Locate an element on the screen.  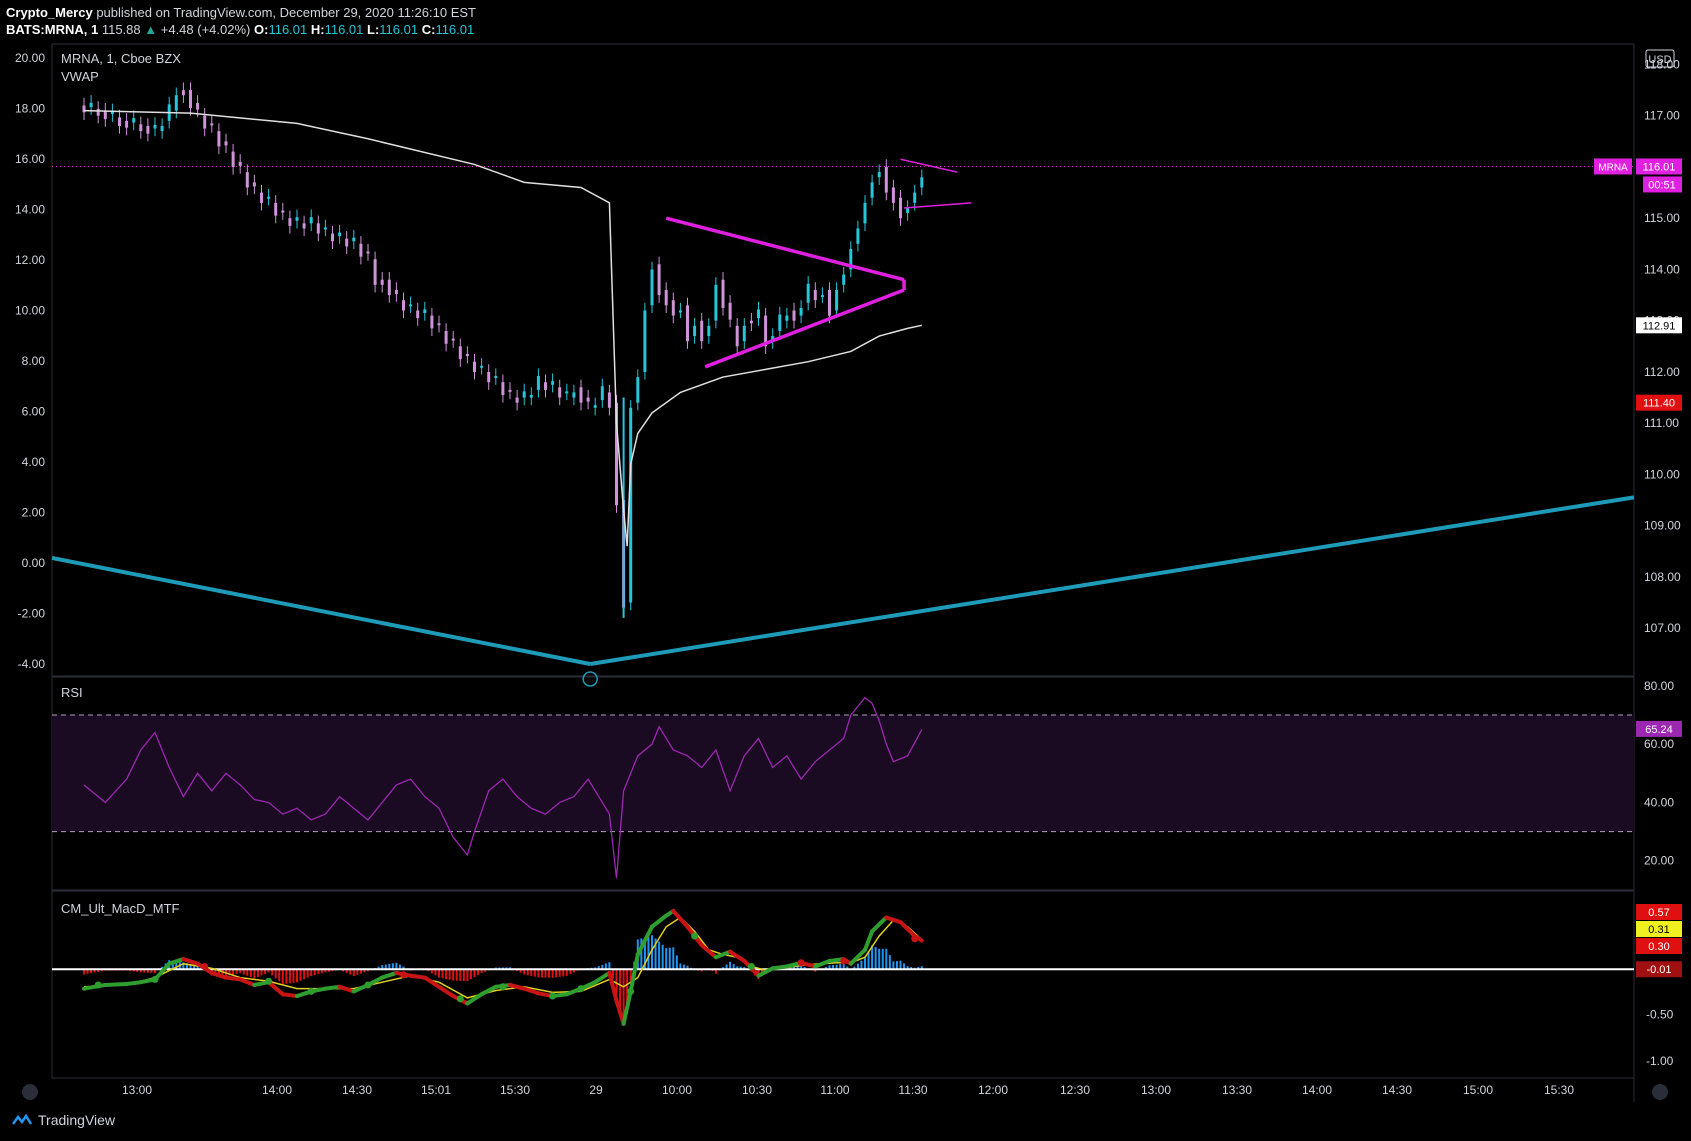
time-tick-label: 12:00 is located at coordinates (993, 1090).